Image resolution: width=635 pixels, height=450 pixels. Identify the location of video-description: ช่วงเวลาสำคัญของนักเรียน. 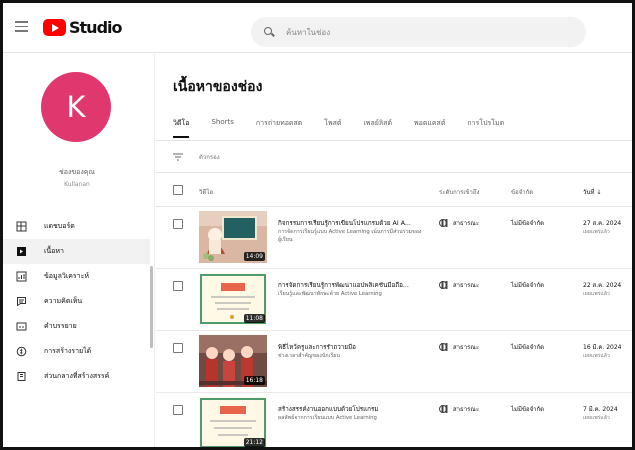
(309, 356).